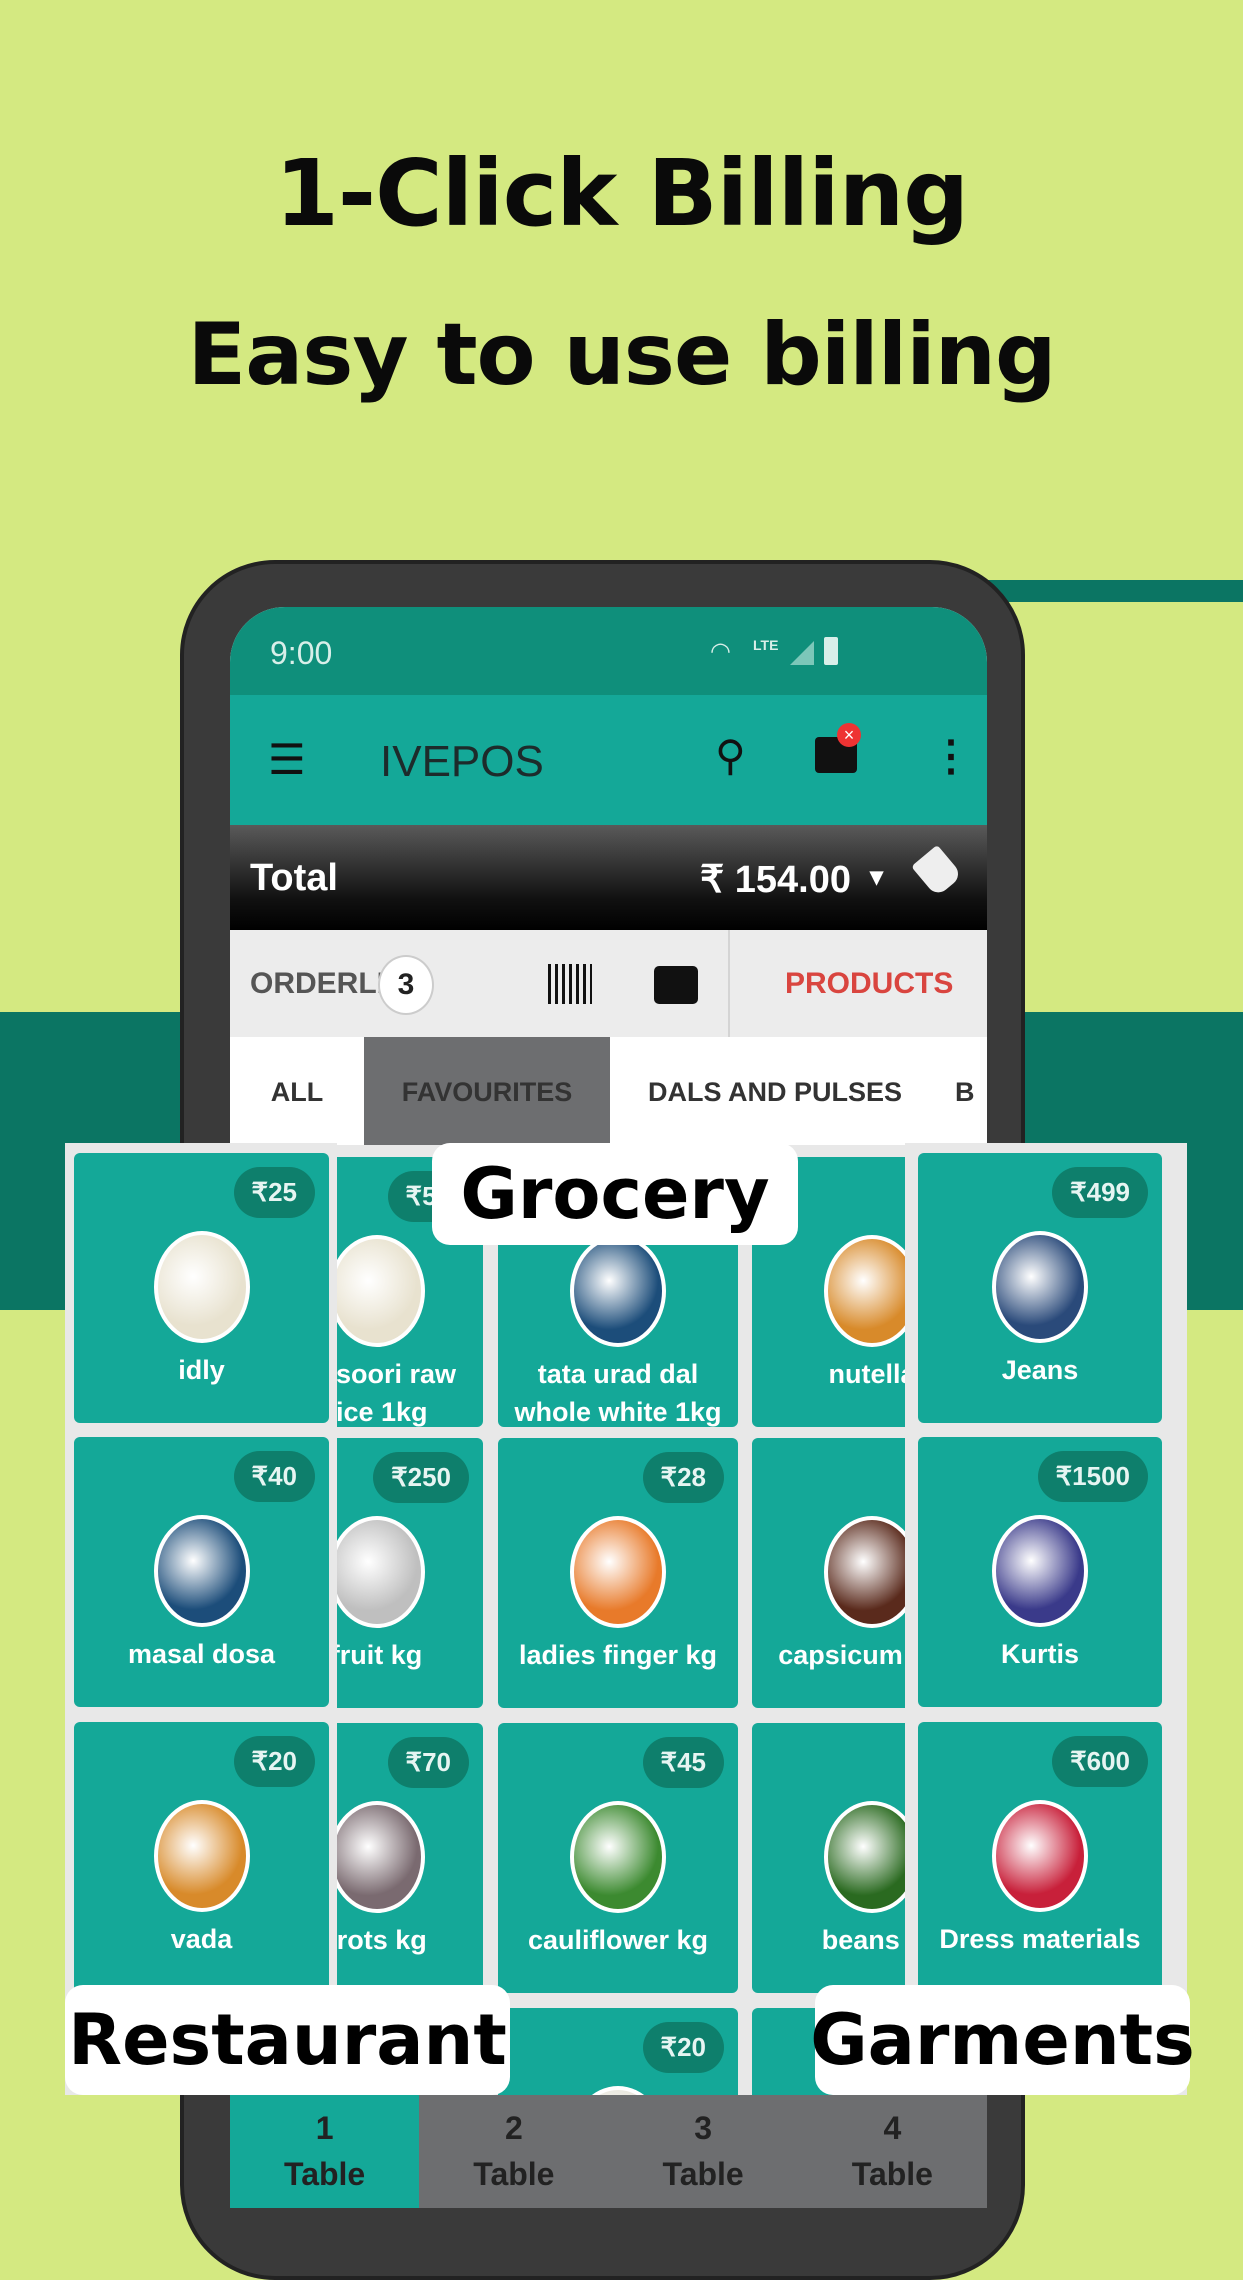  What do you see at coordinates (1040, 1939) in the screenshot?
I see `product-name: Dress materials` at bounding box center [1040, 1939].